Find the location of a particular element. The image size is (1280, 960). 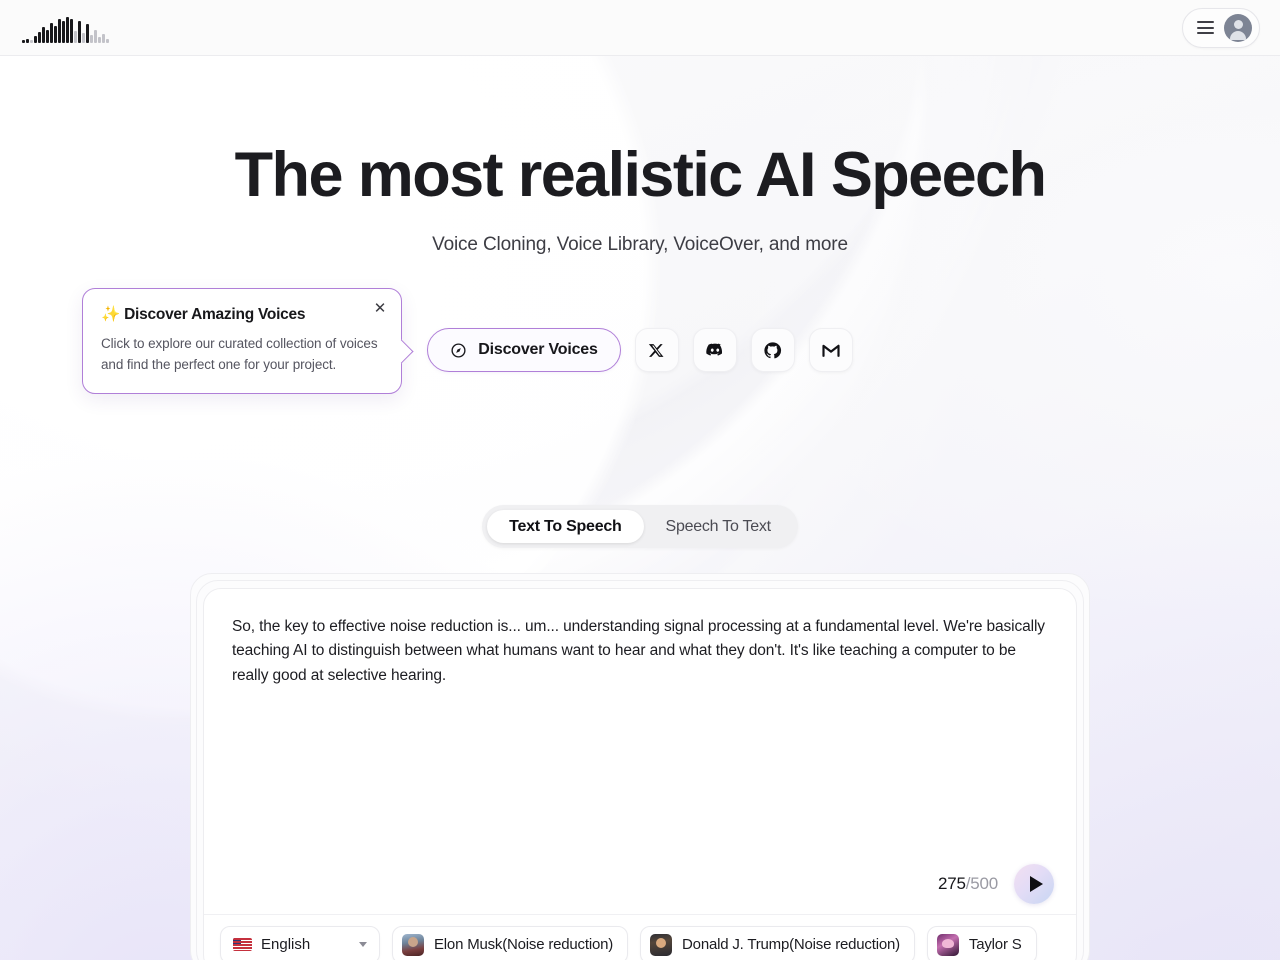

language-label: English is located at coordinates (286, 944).